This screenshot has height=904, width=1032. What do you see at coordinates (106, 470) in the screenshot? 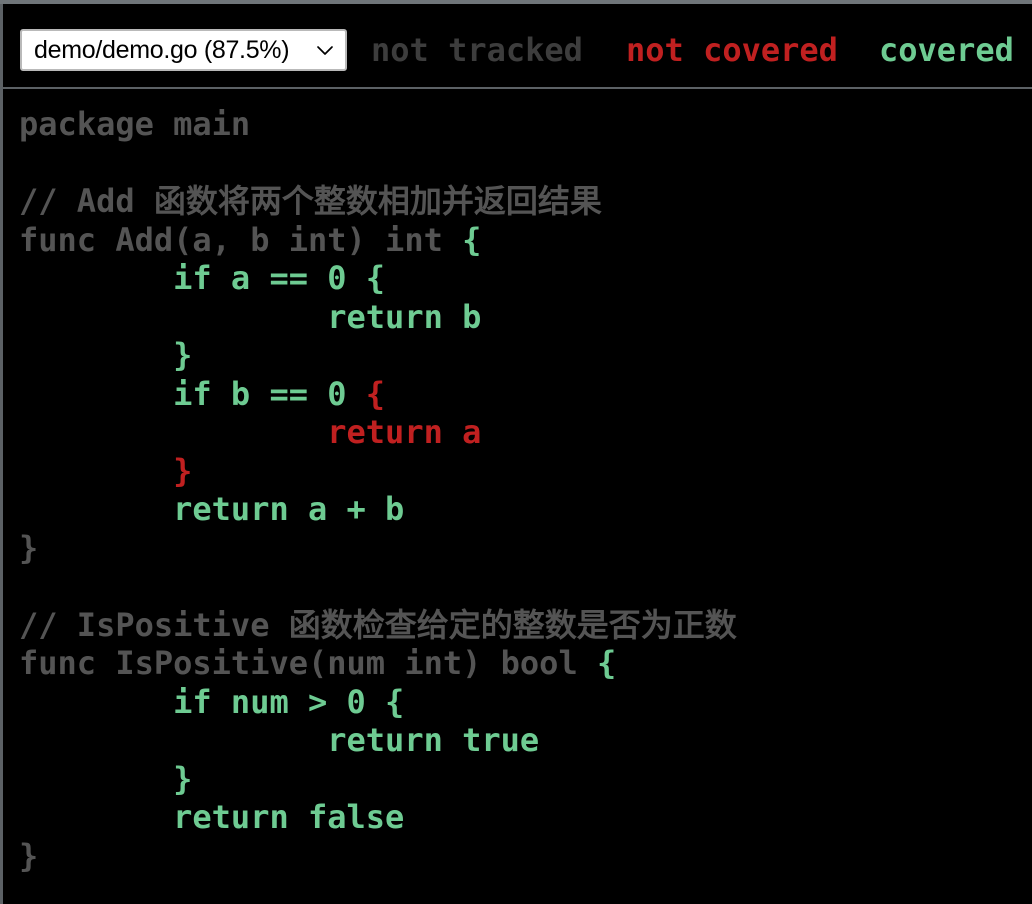
I see `code-span-not-covered: }` at bounding box center [106, 470].